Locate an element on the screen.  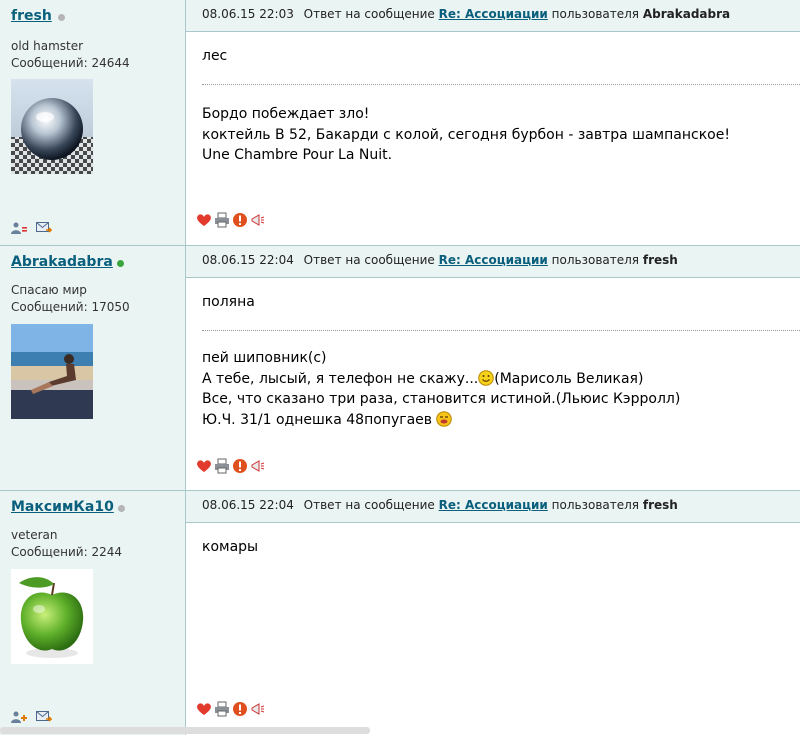
smiley-tongue-icon is located at coordinates (444, 418).